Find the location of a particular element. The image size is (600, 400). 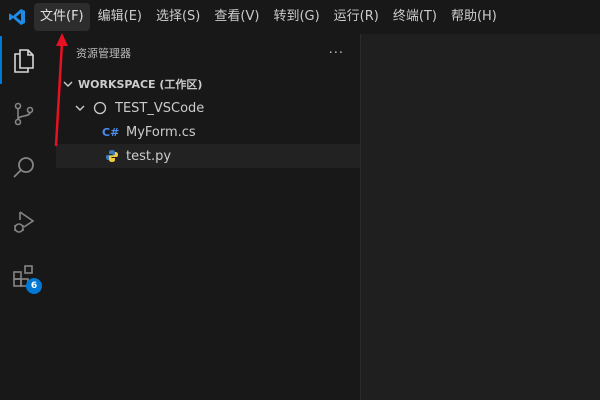

extensions-badge: 6 is located at coordinates (34, 286).